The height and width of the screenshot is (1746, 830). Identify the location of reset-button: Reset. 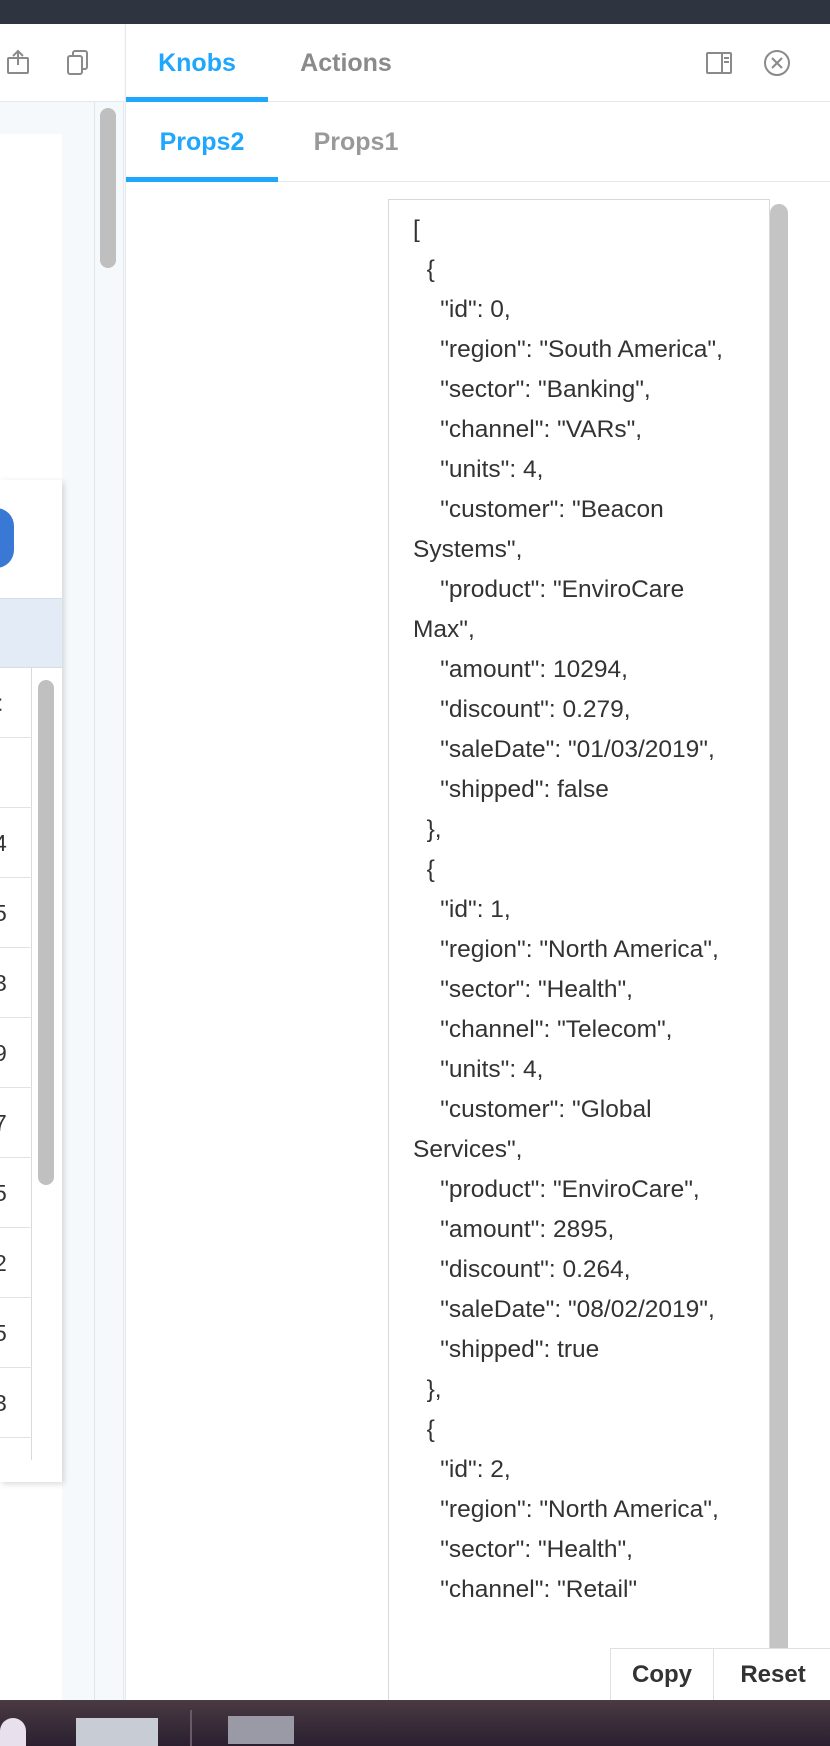
(772, 1675).